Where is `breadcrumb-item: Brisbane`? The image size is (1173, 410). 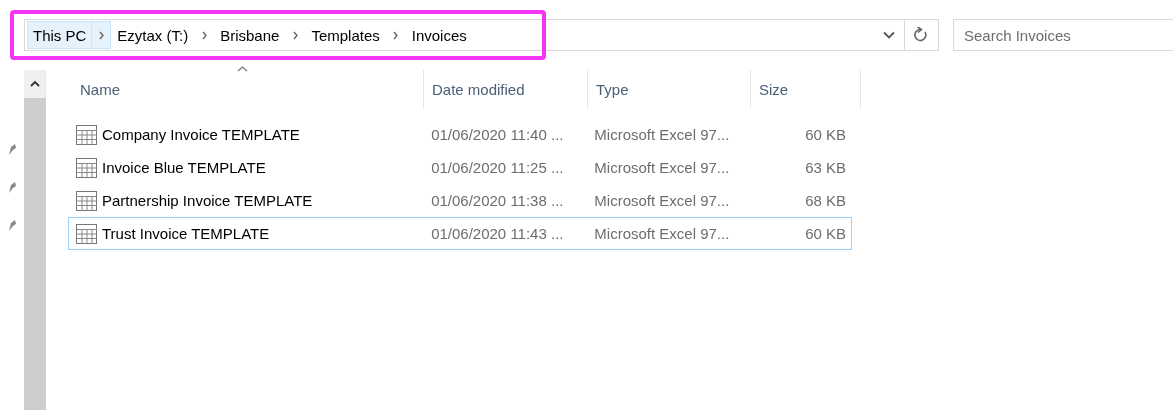 breadcrumb-item: Brisbane is located at coordinates (250, 35).